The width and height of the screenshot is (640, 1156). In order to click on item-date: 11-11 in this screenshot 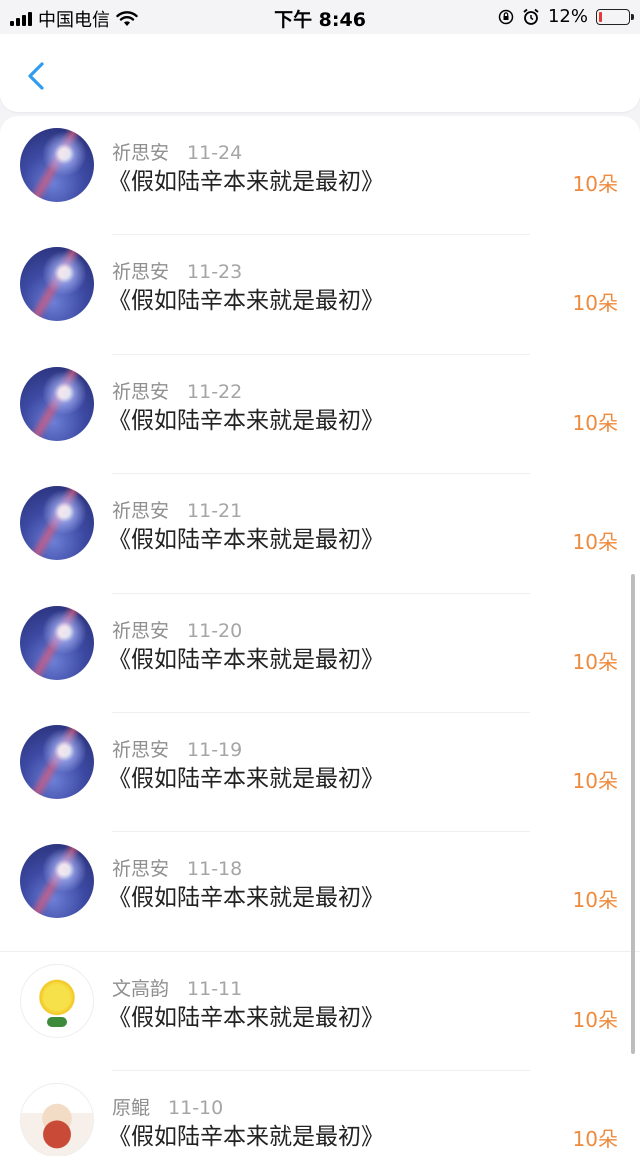, I will do `click(215, 988)`.